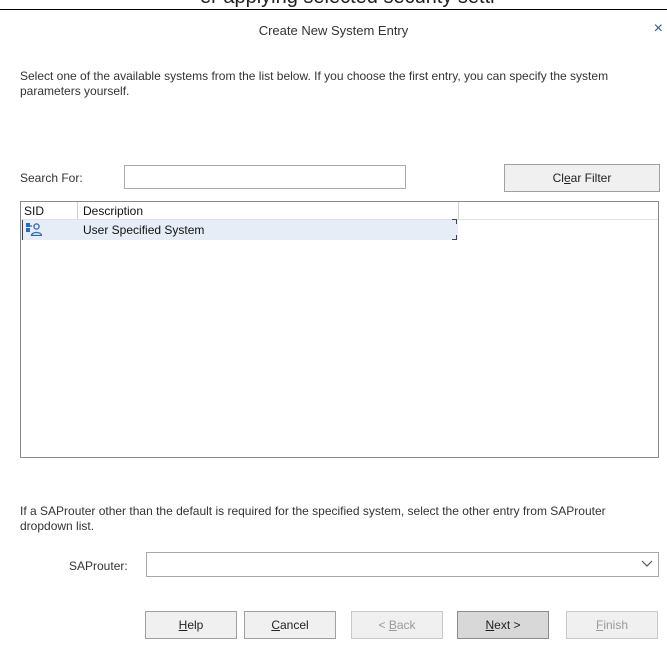  What do you see at coordinates (113, 211) in the screenshot?
I see `column-header-description: Description` at bounding box center [113, 211].